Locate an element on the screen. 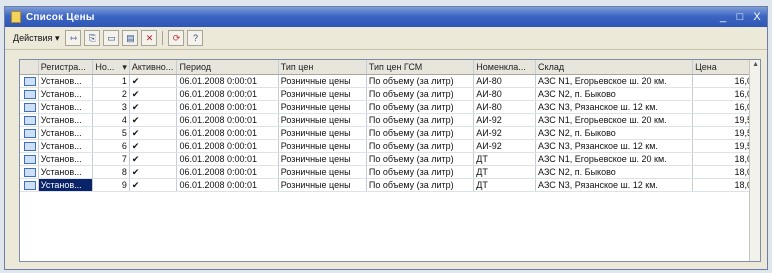  col-header-icon is located at coordinates (29, 67).